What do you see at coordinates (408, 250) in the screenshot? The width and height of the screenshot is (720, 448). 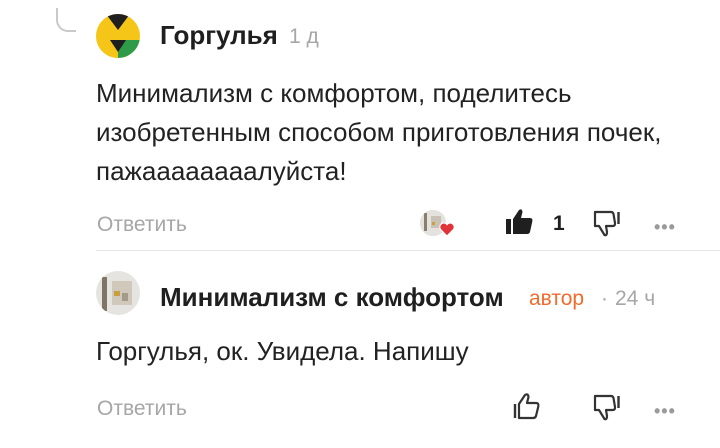 I see `divider` at bounding box center [408, 250].